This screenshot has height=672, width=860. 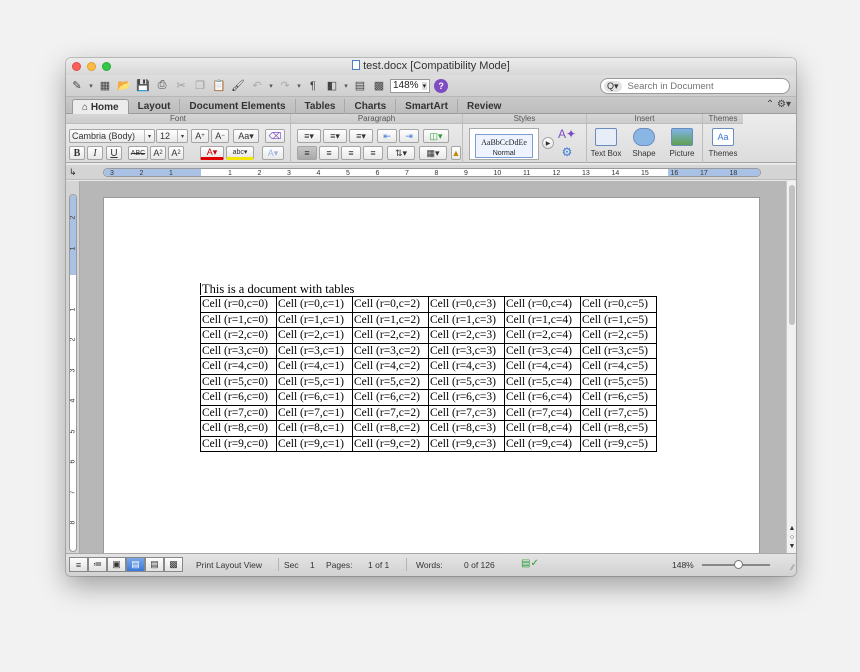 What do you see at coordinates (314, 443) in the screenshot?
I see `table-cell: Cell (r=9,c=1)` at bounding box center [314, 443].